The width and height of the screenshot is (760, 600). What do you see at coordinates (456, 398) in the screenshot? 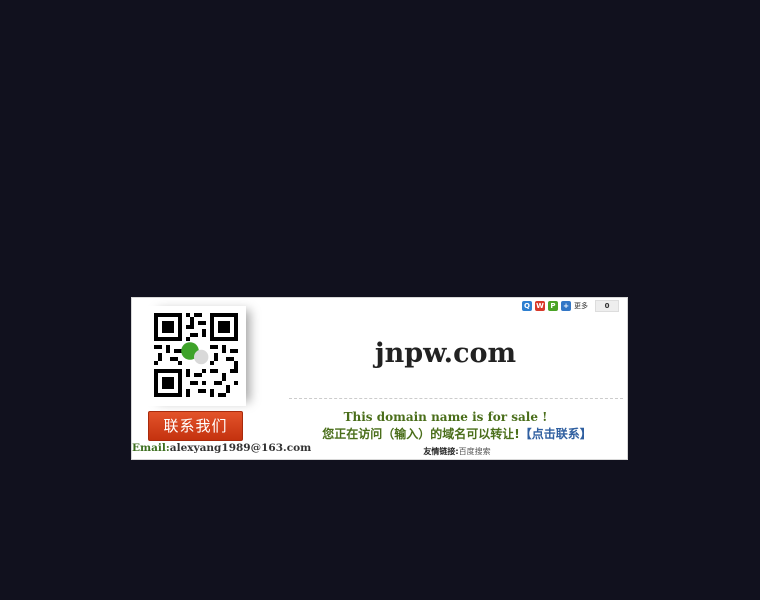
I see `dashed-divider` at bounding box center [456, 398].